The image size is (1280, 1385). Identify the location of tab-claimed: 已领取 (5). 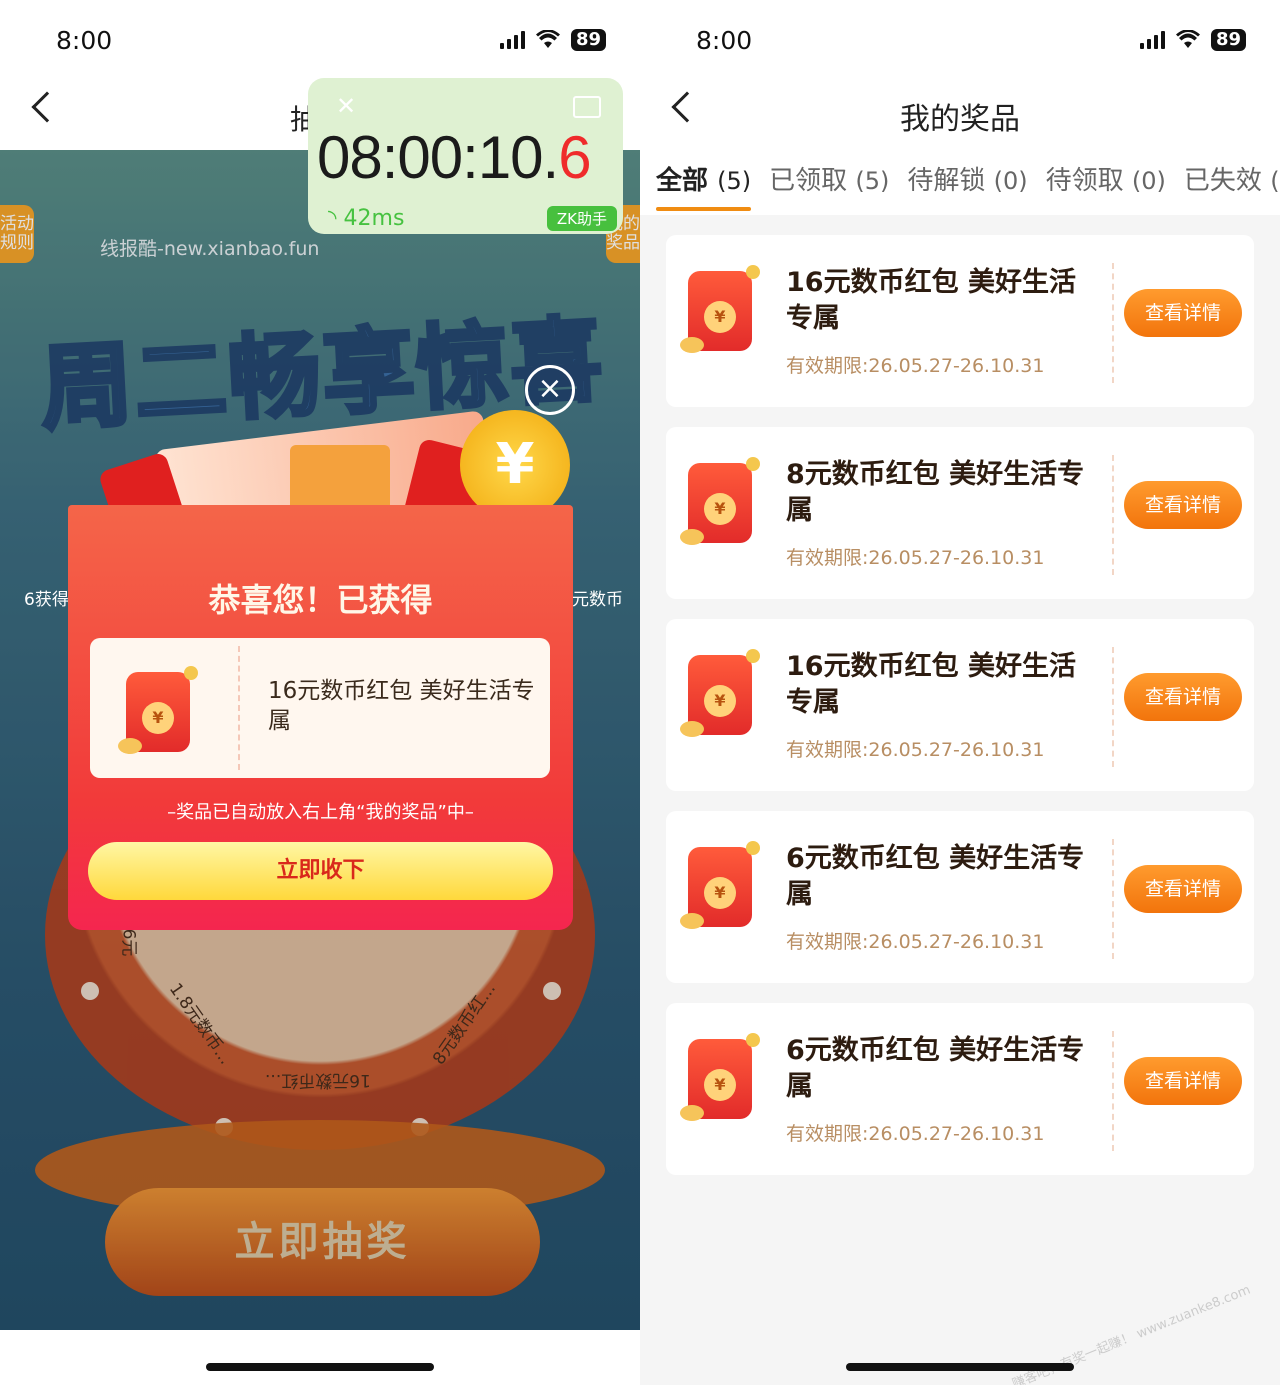
(829, 178).